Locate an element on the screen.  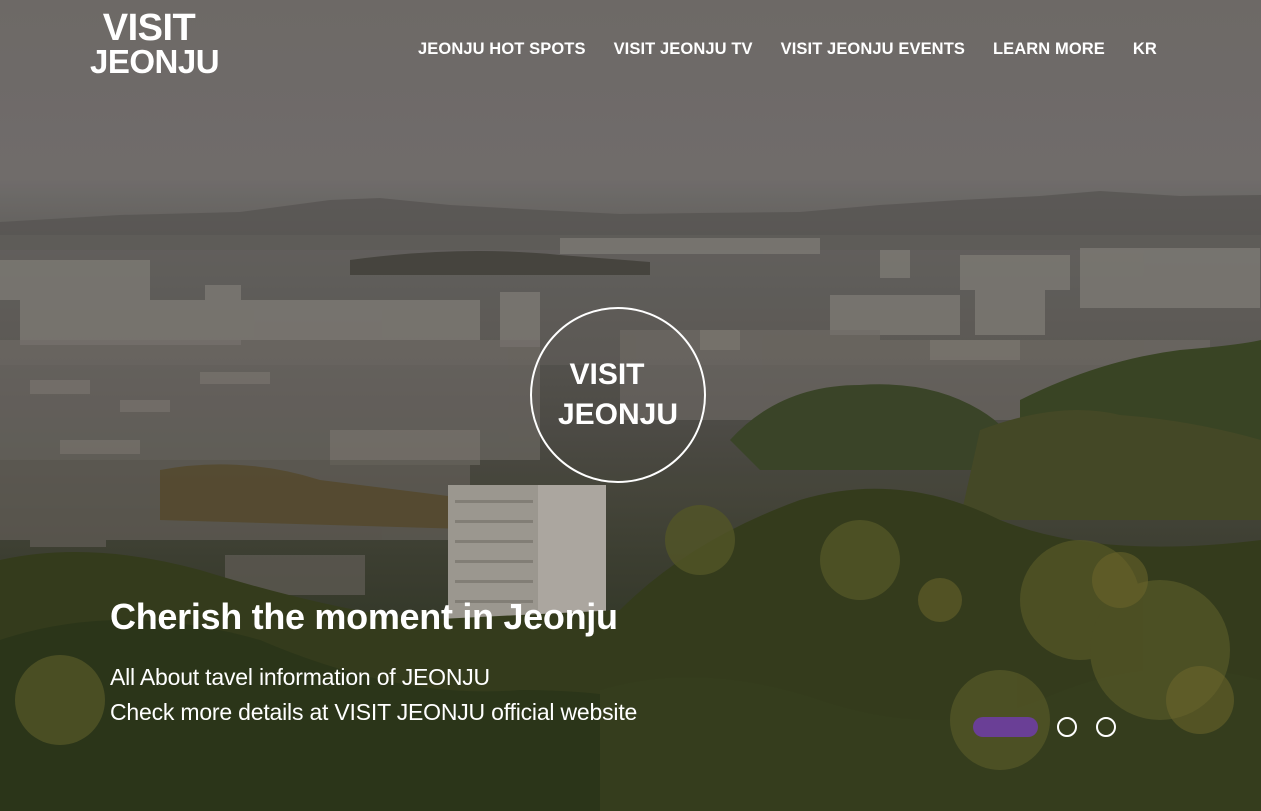
logo-line-1: VISIT is located at coordinates (149, 28).